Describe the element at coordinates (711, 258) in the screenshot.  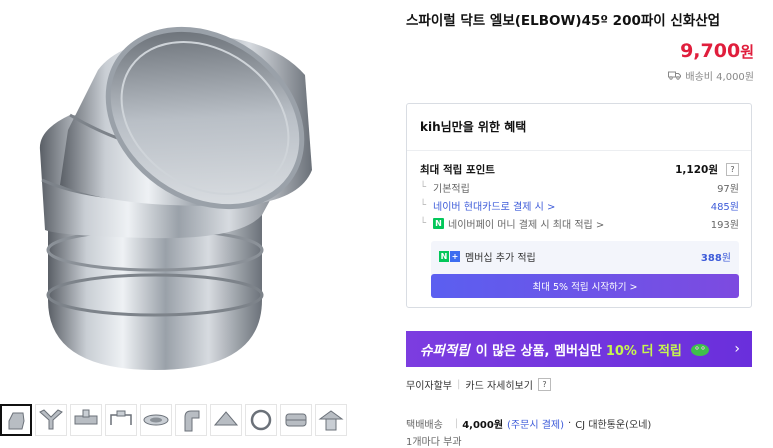
I see `membership-value: 388` at that location.